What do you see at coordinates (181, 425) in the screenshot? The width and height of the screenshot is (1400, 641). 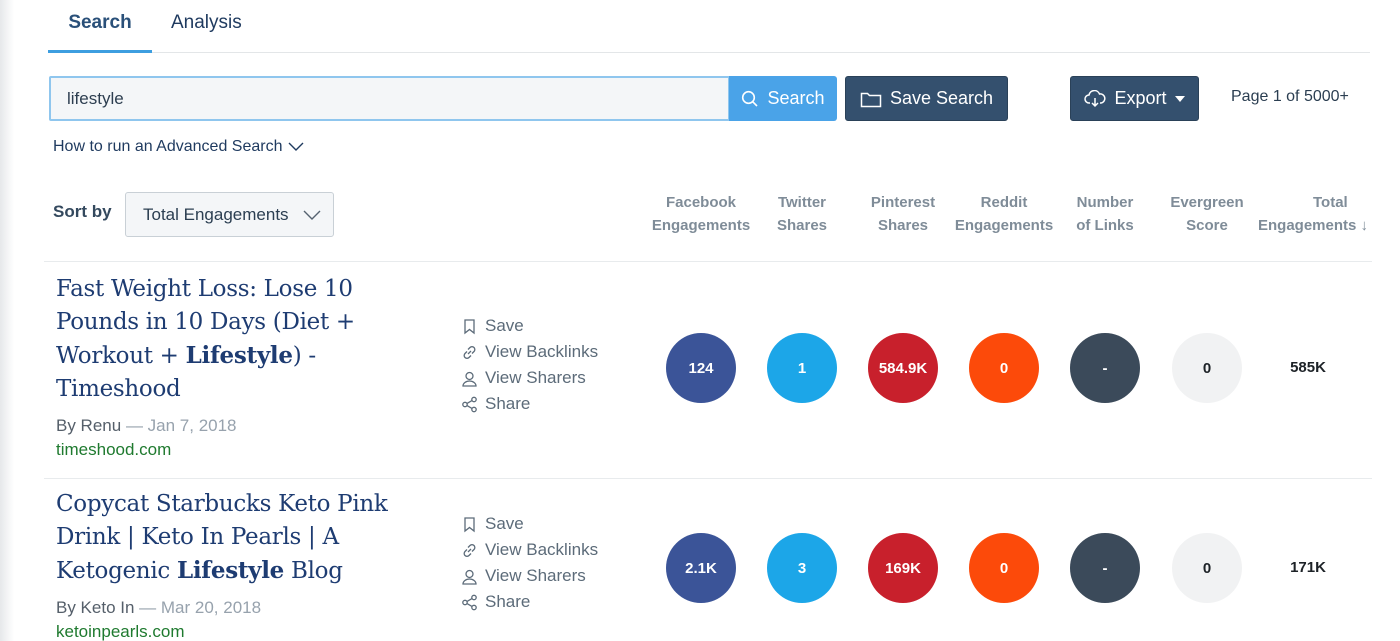 I see `publish-date: — Jan 7, 2018` at bounding box center [181, 425].